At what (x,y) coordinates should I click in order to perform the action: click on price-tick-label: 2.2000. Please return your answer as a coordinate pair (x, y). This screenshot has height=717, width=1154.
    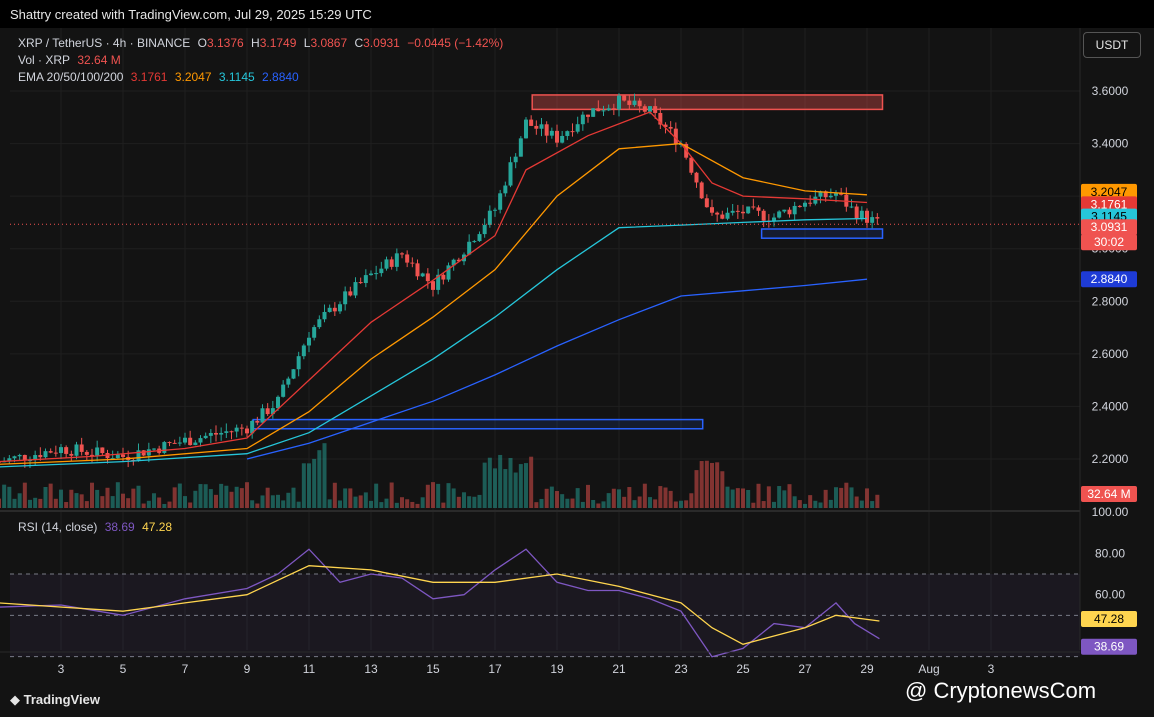
    Looking at the image, I should click on (1110, 459).